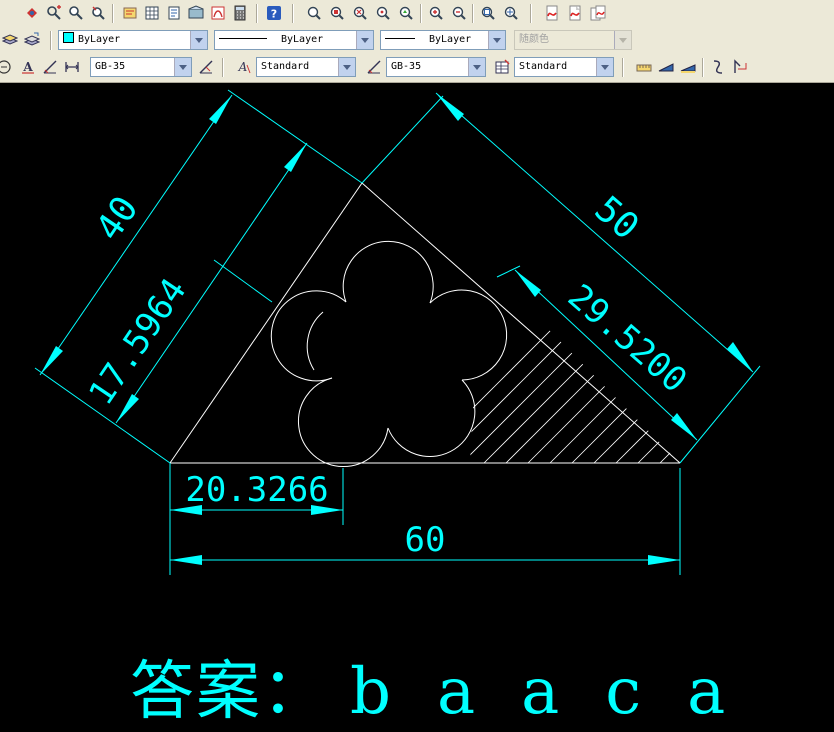 The width and height of the screenshot is (834, 732). I want to click on flower-petal-right, so click(468, 335).